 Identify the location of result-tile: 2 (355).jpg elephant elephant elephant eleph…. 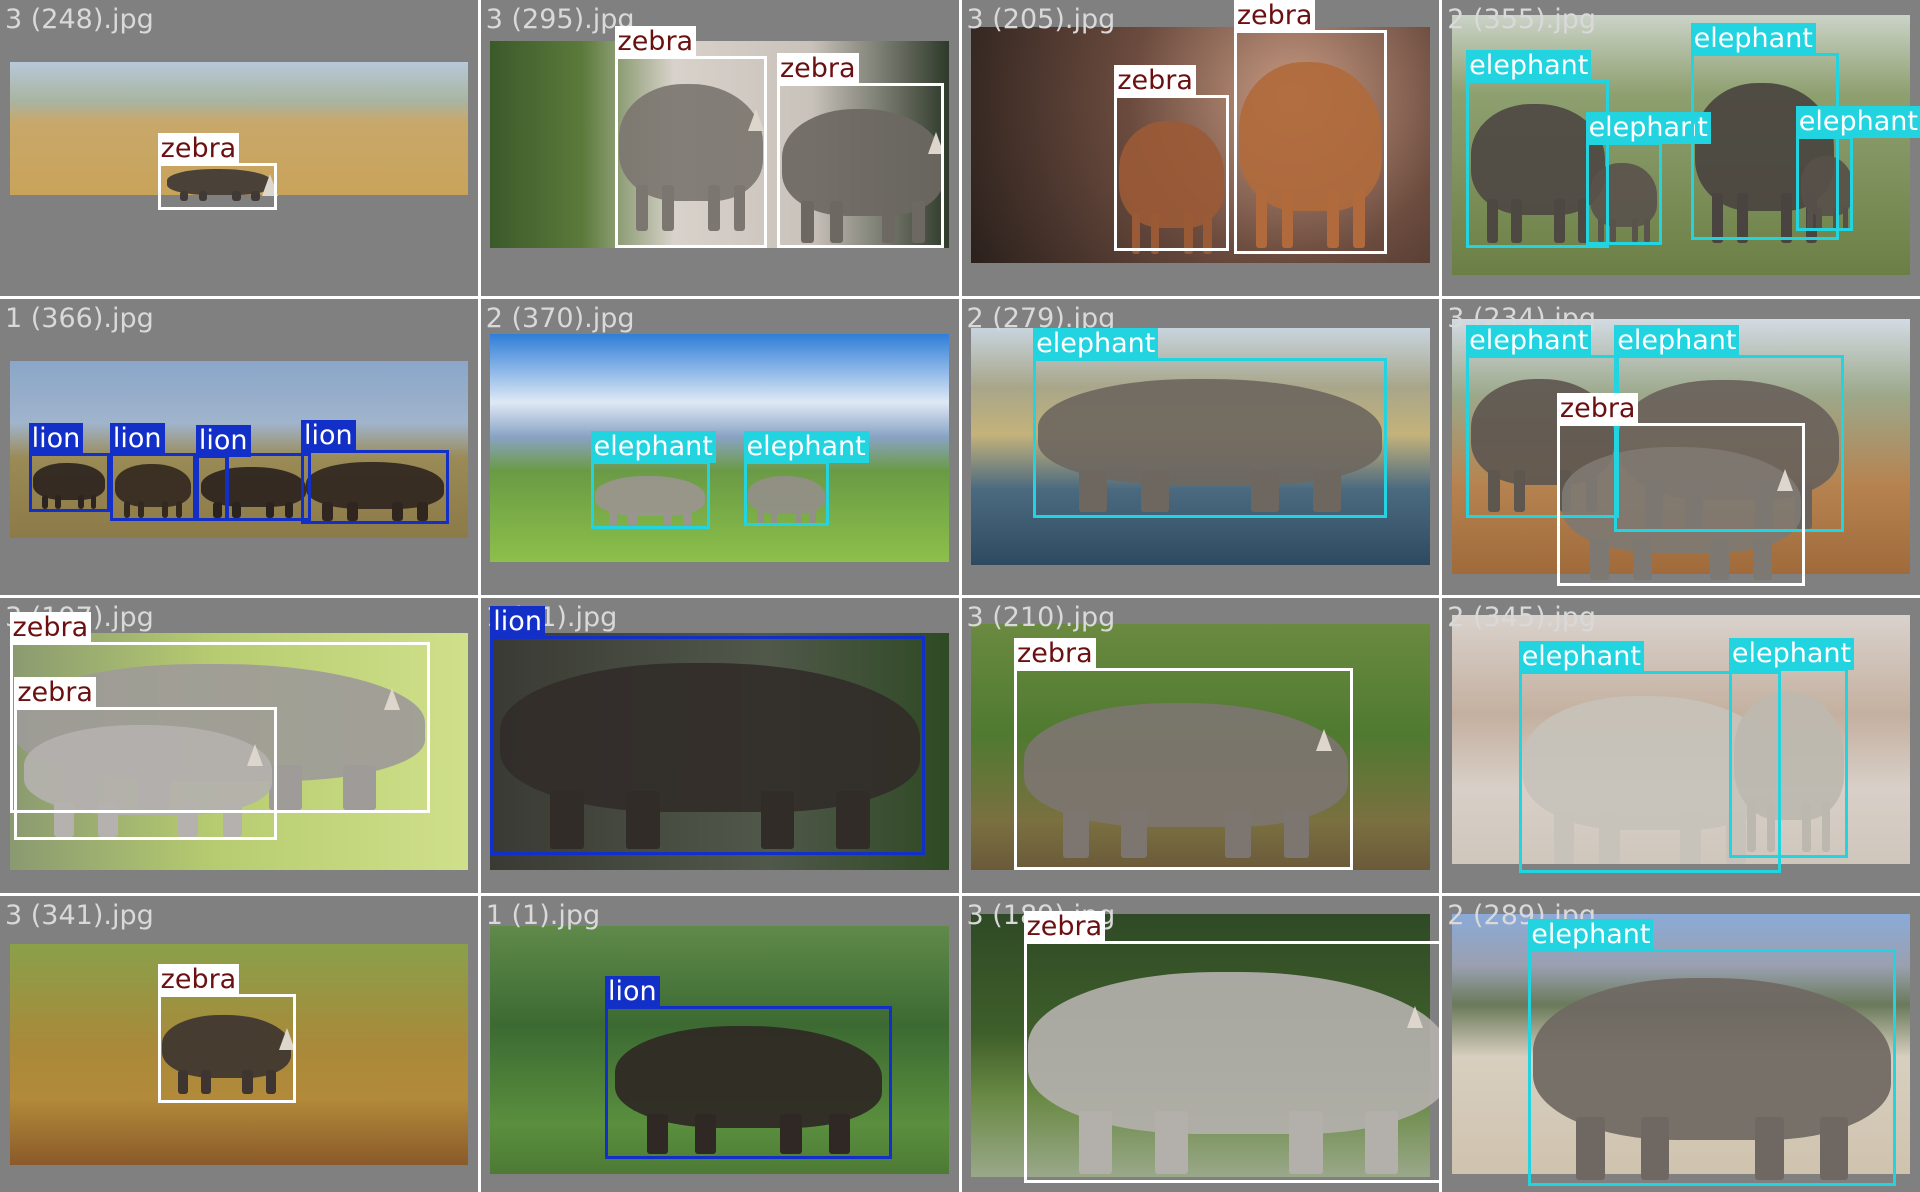
(1681, 148).